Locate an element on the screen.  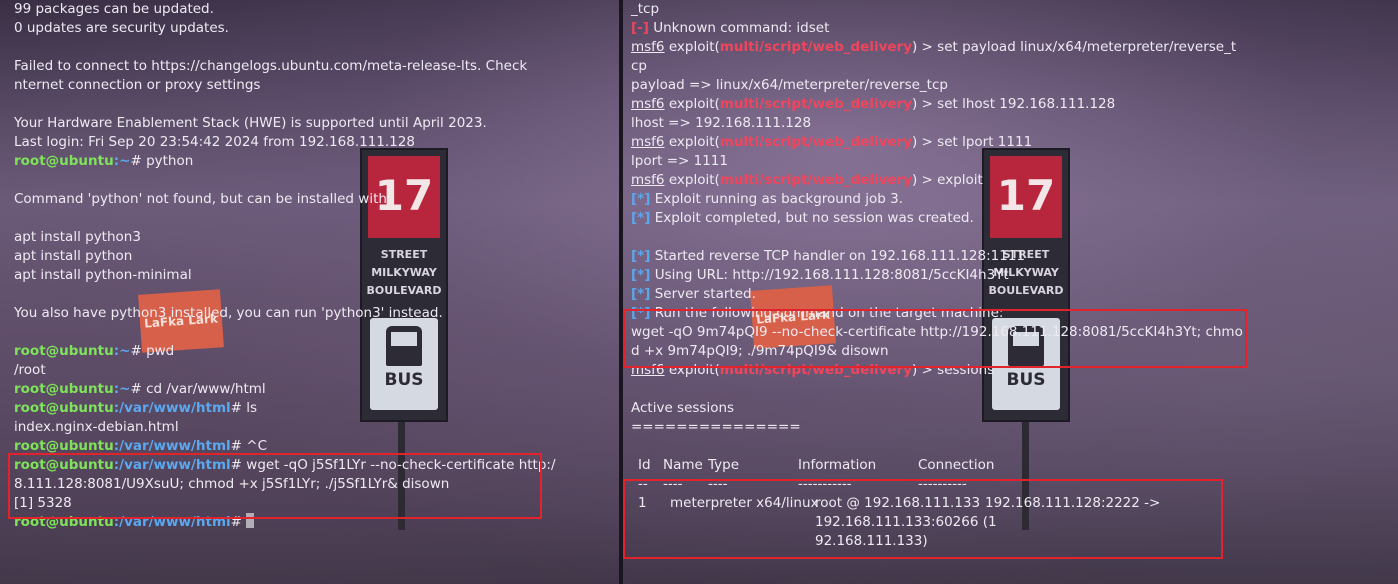
terminal-line: 0 updates are security updates. is located at coordinates (316, 28).